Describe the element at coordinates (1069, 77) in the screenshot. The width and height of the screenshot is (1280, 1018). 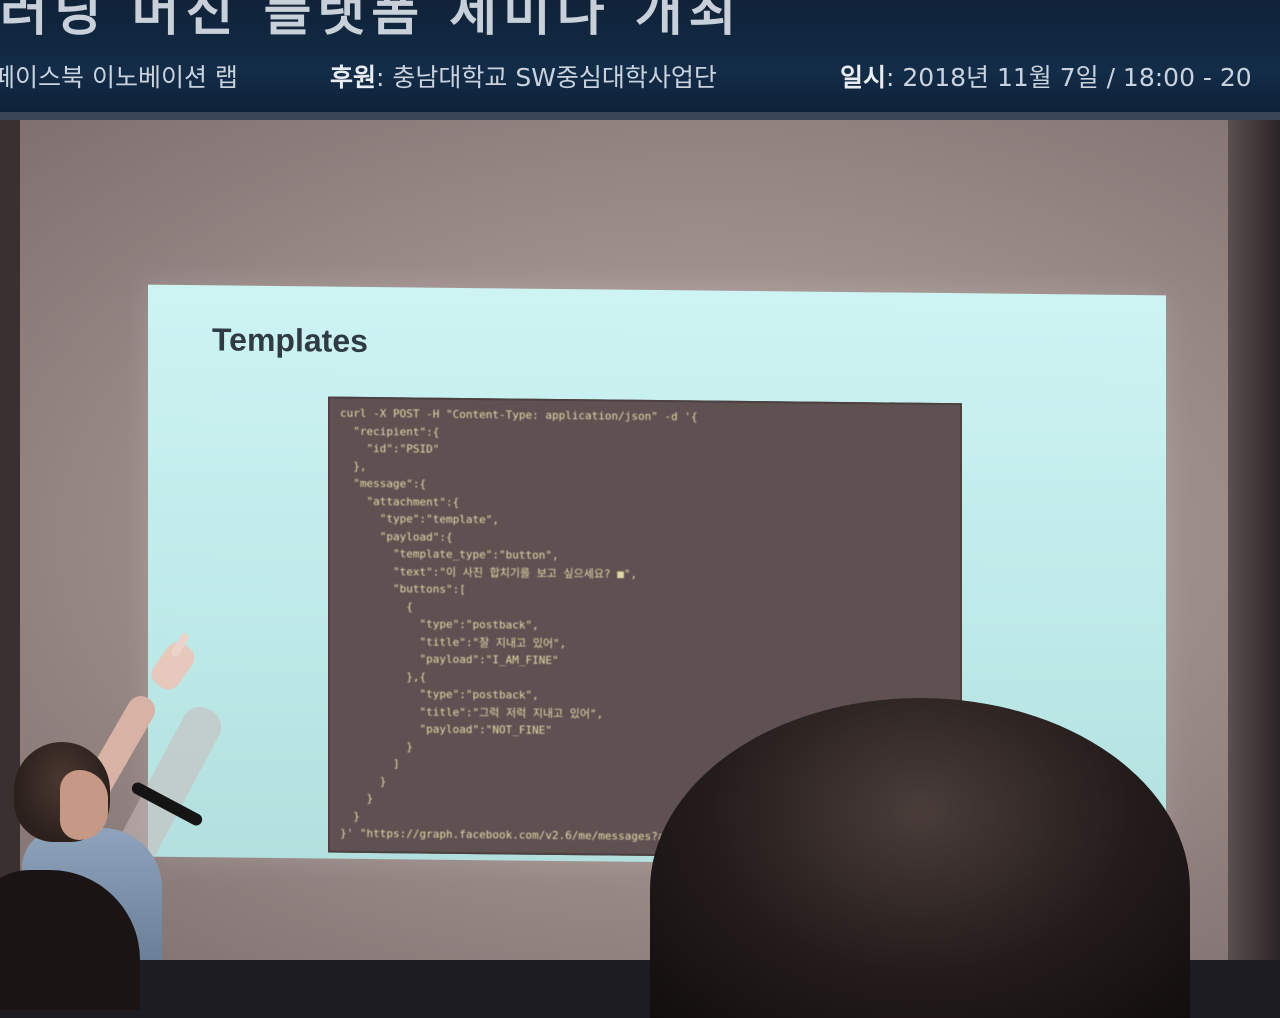
I see `date-value: : 2018년 11월 7일 / 18:00 - 20` at that location.